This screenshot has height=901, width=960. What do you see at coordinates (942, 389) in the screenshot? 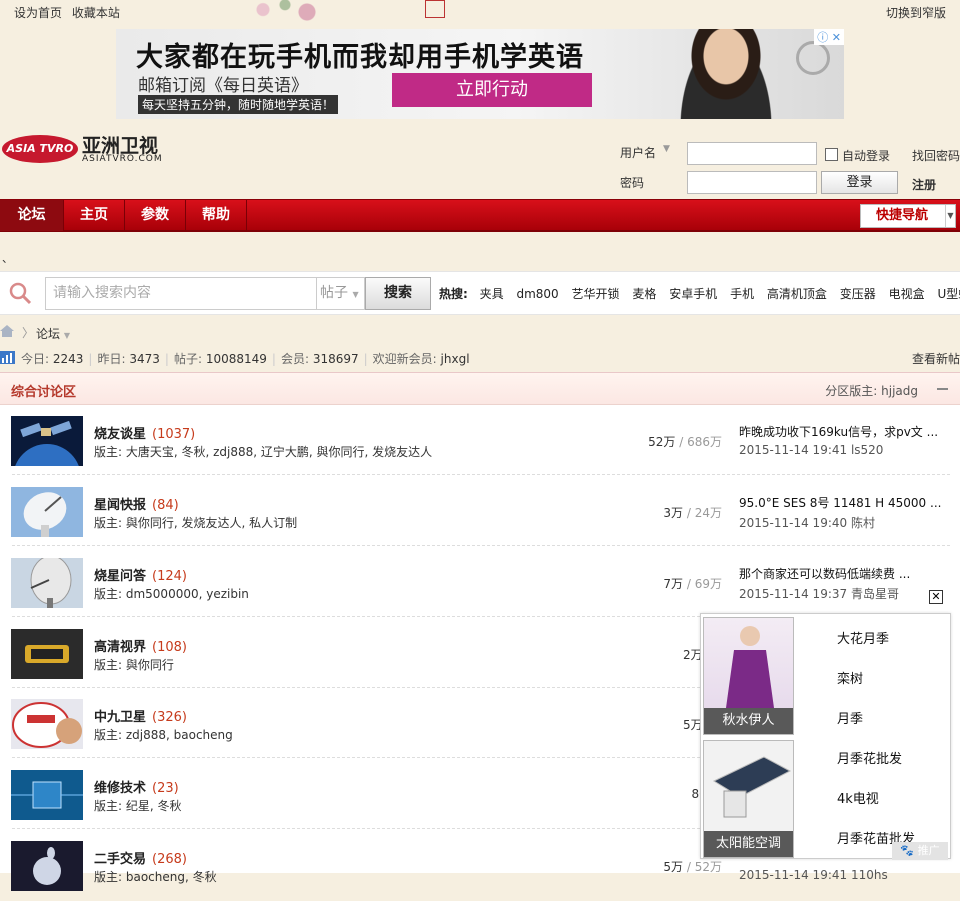
I see `collapse-icon` at bounding box center [942, 389].